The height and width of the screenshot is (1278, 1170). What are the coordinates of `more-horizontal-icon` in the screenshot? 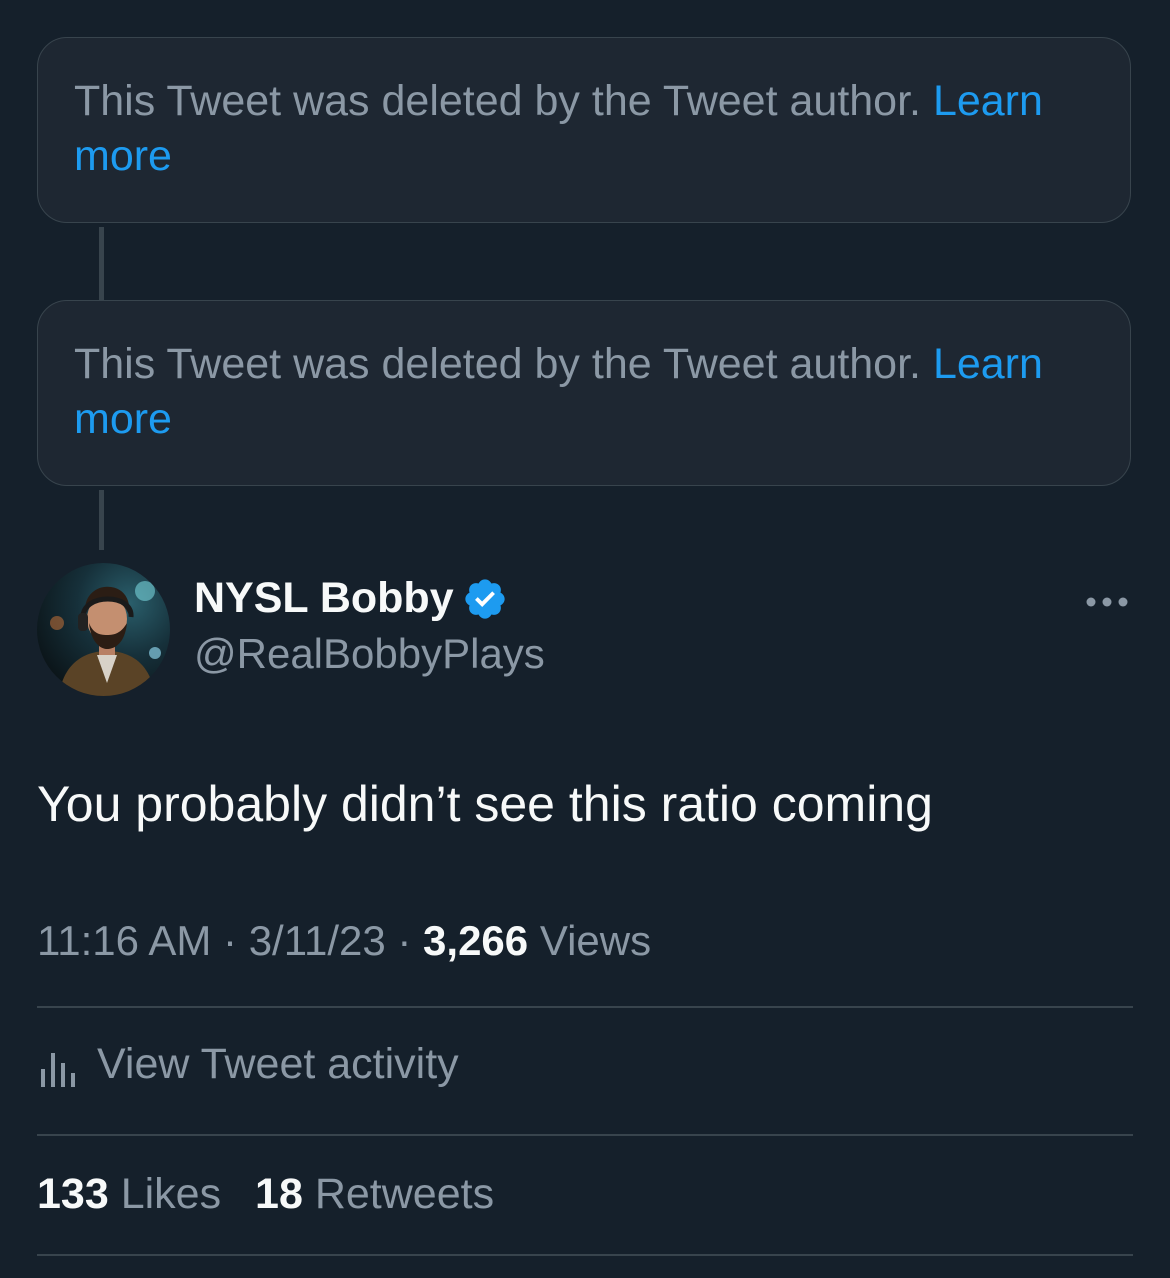 It's located at (1107, 602).